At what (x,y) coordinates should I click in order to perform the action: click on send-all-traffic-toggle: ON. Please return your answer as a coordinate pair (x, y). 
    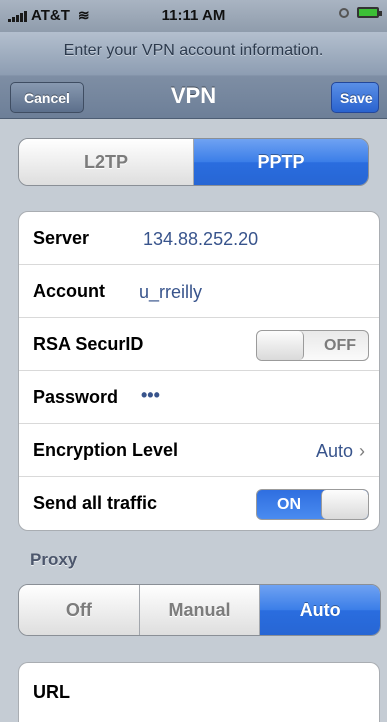
    Looking at the image, I should click on (312, 504).